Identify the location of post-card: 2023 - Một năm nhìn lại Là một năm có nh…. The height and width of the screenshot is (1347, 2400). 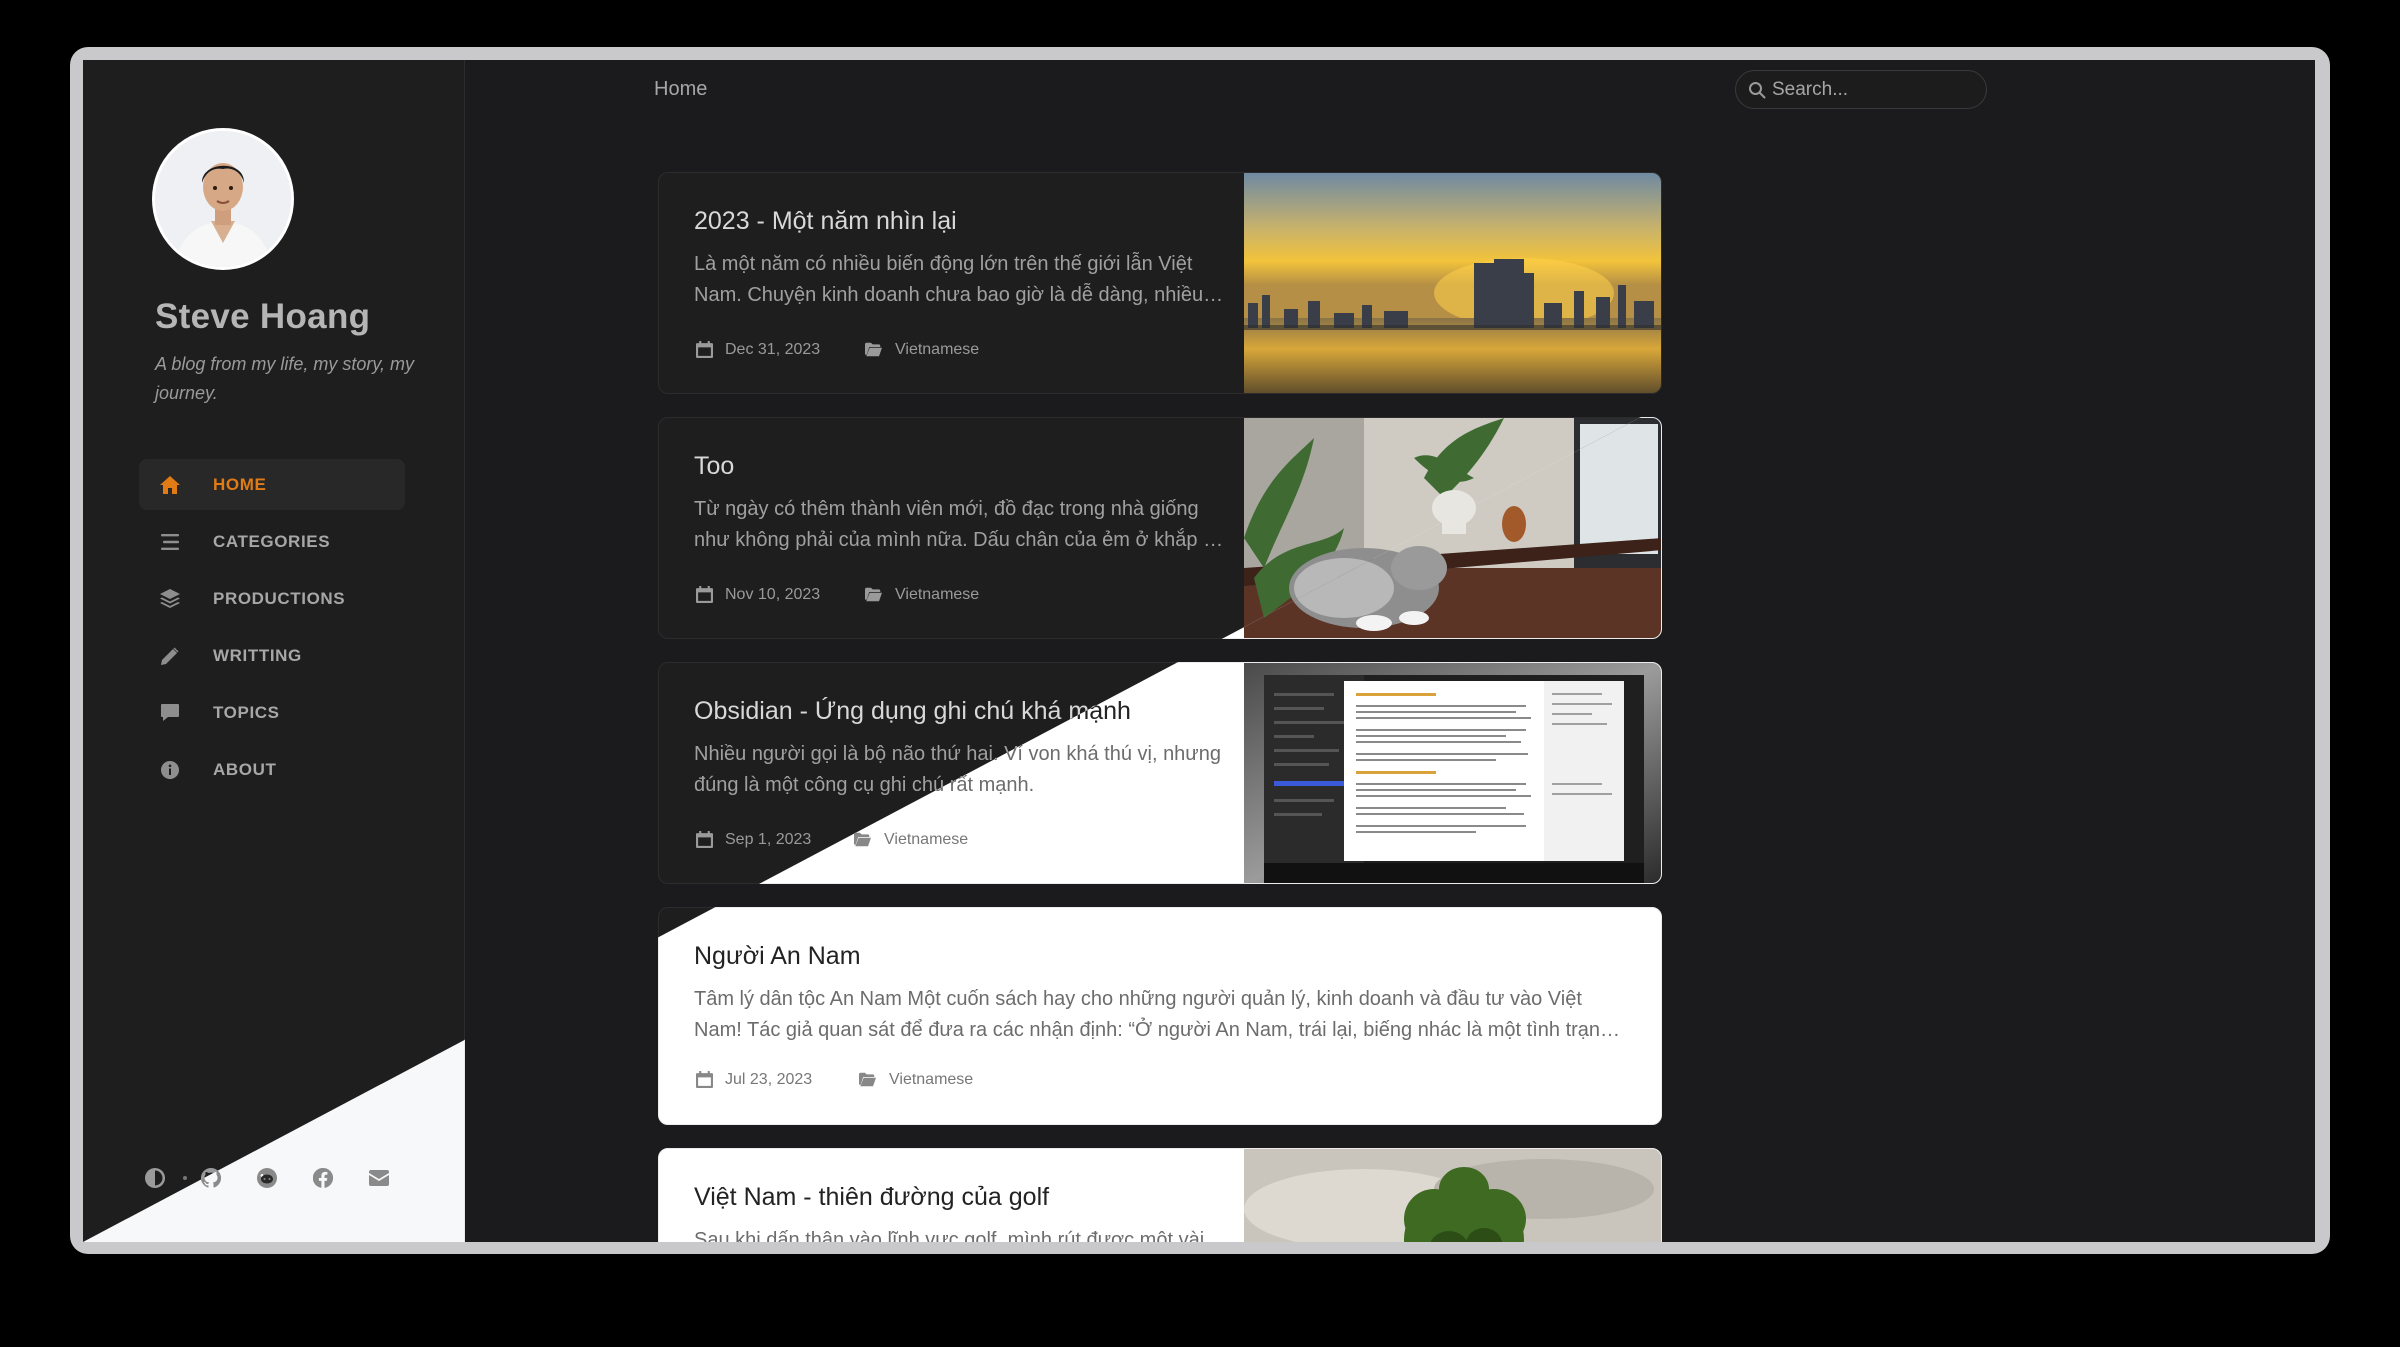
(1160, 283).